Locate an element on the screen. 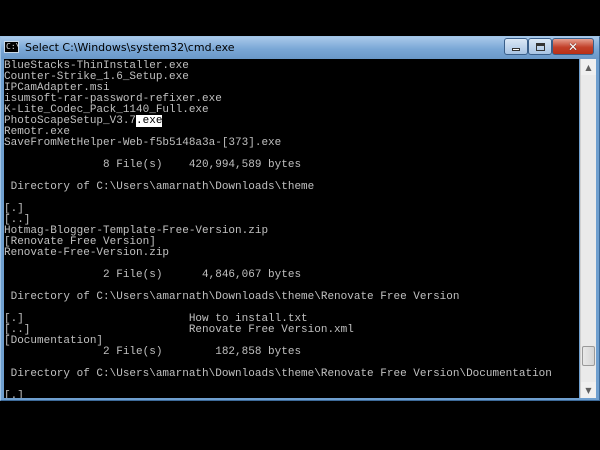 The height and width of the screenshot is (450, 600). console-line: Renovate-Free-Version.zip is located at coordinates (86, 253).